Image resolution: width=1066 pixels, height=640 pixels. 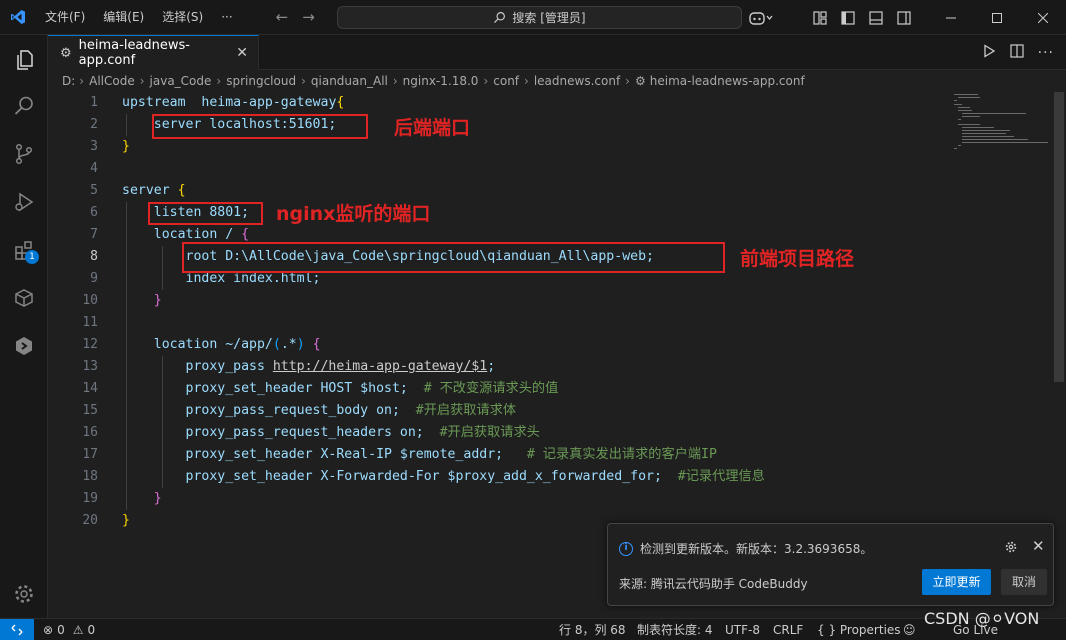 I want to click on line-number: 20, so click(x=90, y=520).